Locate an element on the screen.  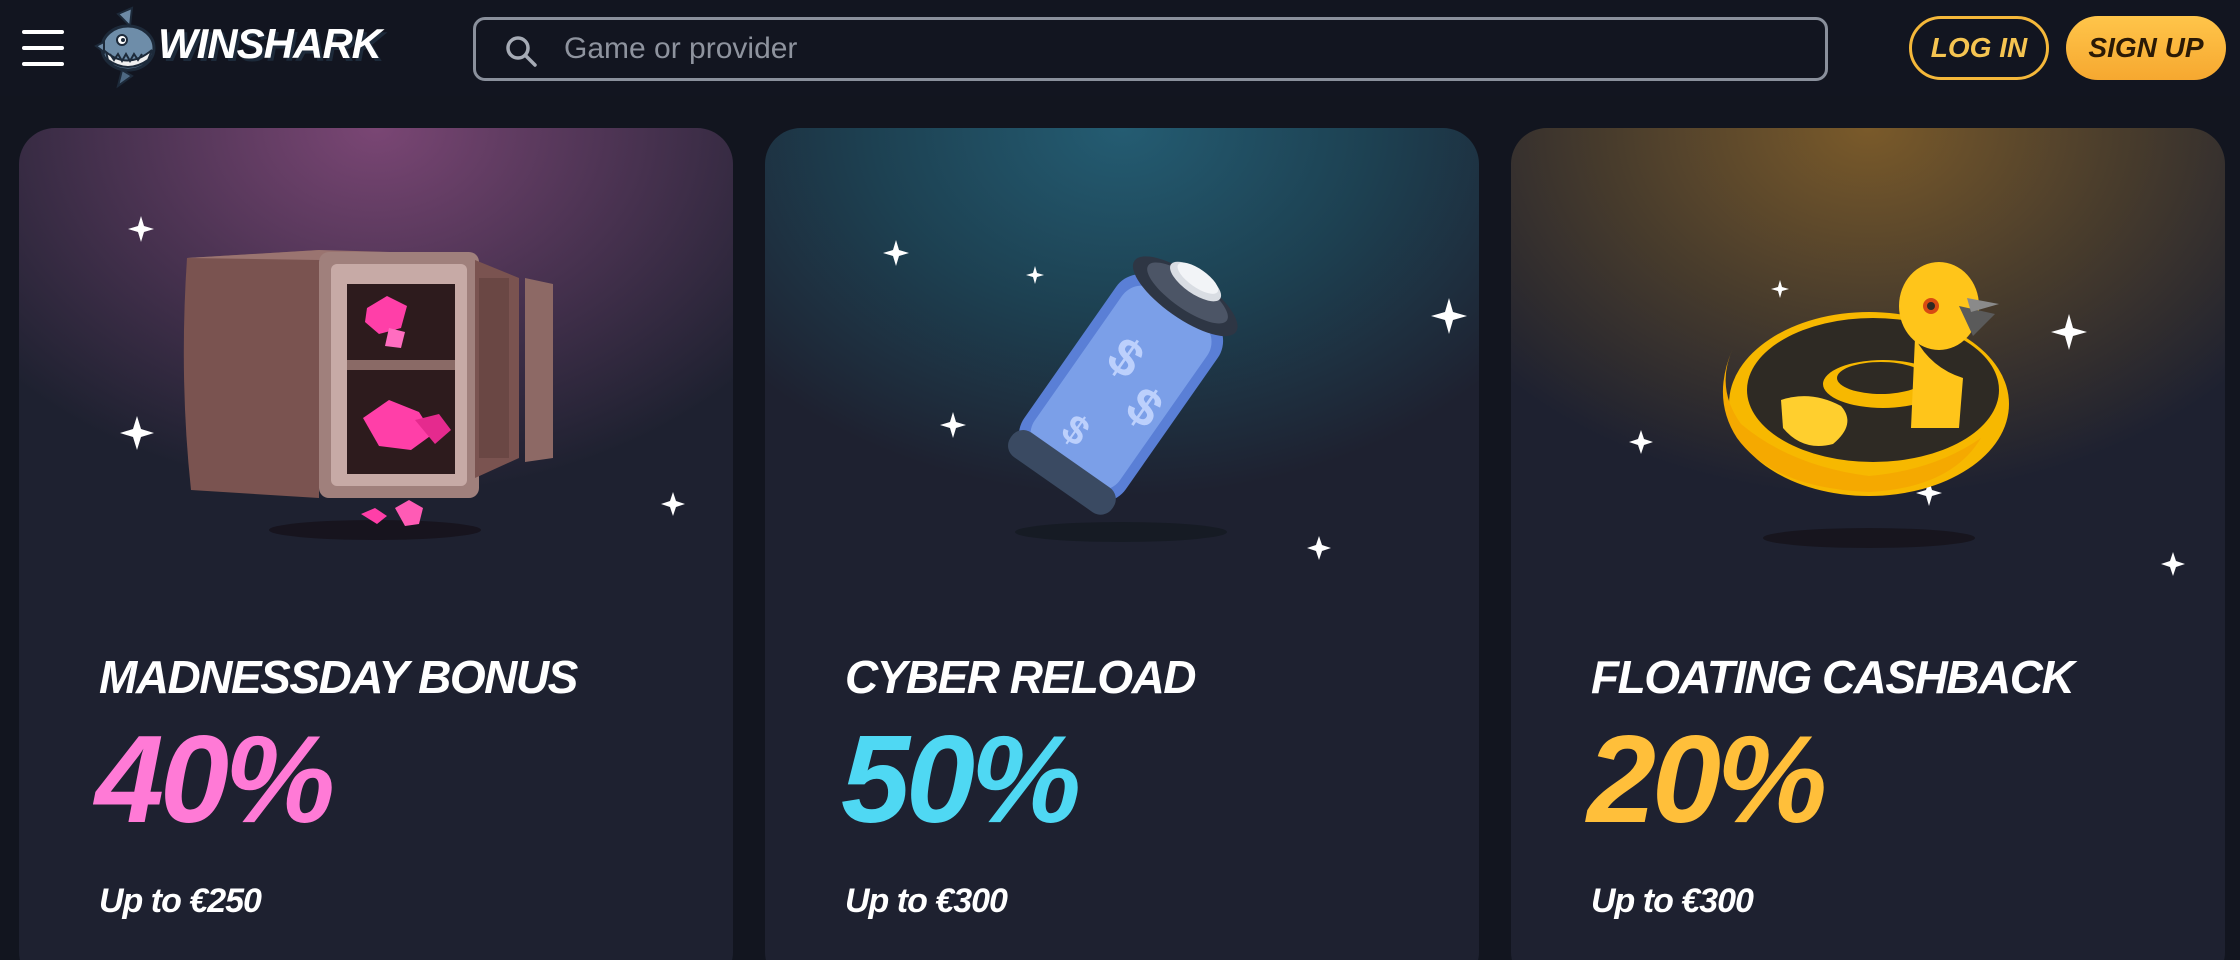
promo-title: FLOATING CASHBACK is located at coordinates (1833, 677).